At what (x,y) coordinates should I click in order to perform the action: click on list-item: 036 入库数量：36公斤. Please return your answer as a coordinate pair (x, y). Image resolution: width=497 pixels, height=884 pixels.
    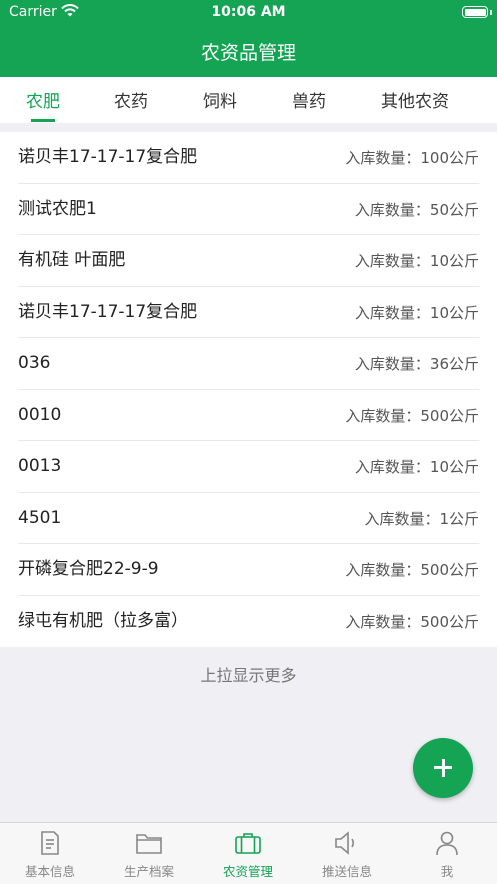
    Looking at the image, I should click on (248, 364).